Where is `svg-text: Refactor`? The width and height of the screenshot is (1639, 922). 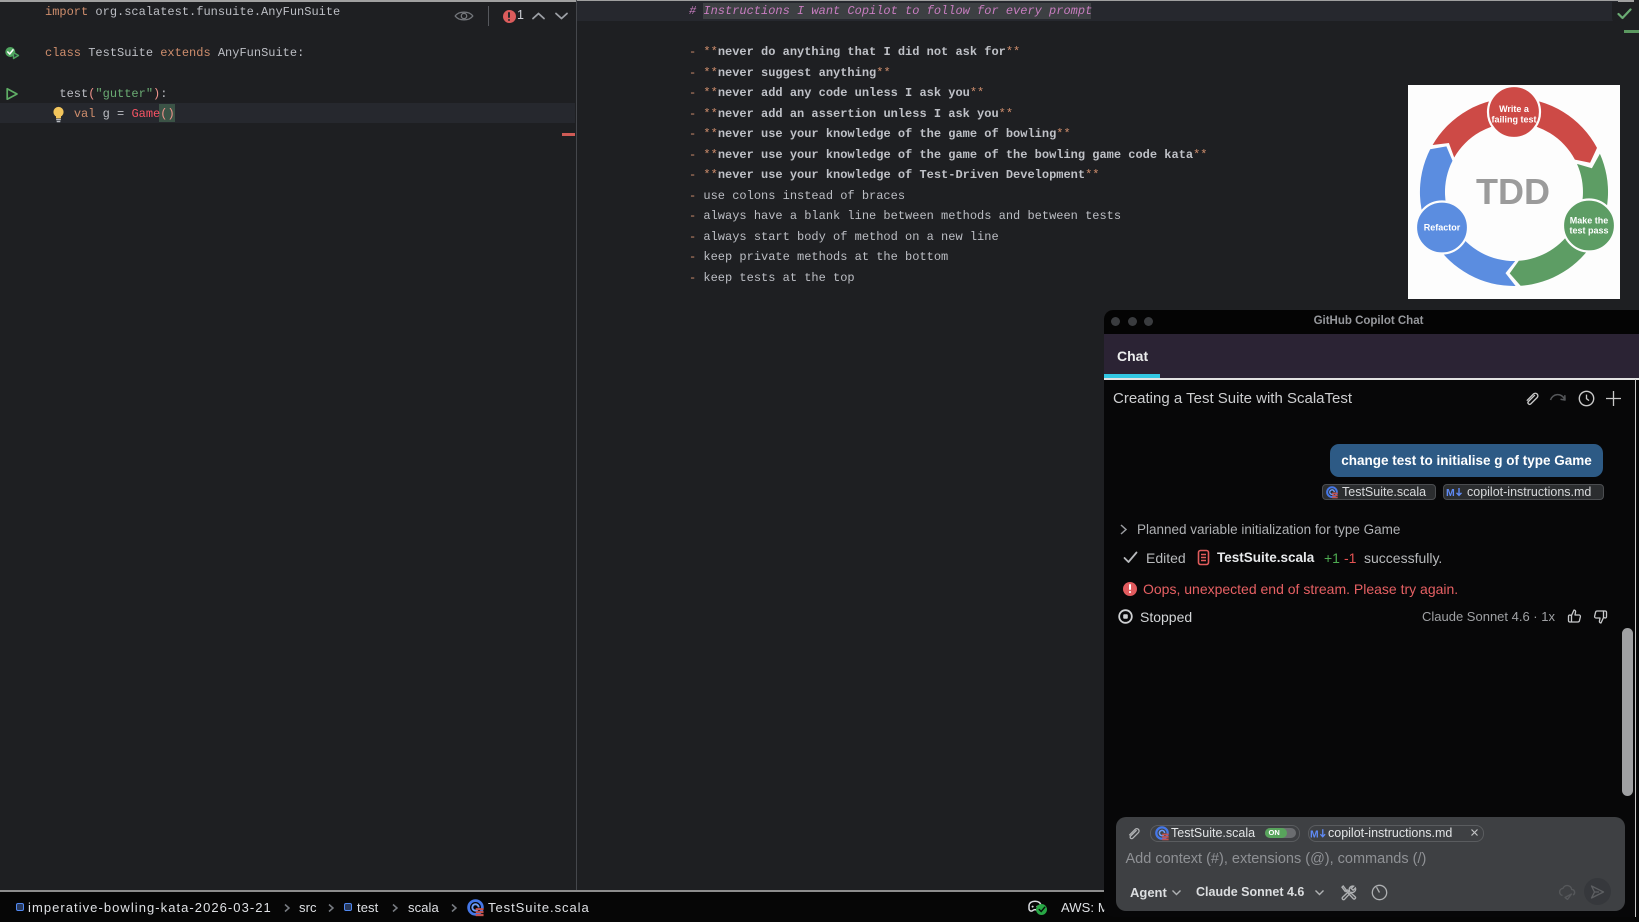 svg-text: Refactor is located at coordinates (1442, 227).